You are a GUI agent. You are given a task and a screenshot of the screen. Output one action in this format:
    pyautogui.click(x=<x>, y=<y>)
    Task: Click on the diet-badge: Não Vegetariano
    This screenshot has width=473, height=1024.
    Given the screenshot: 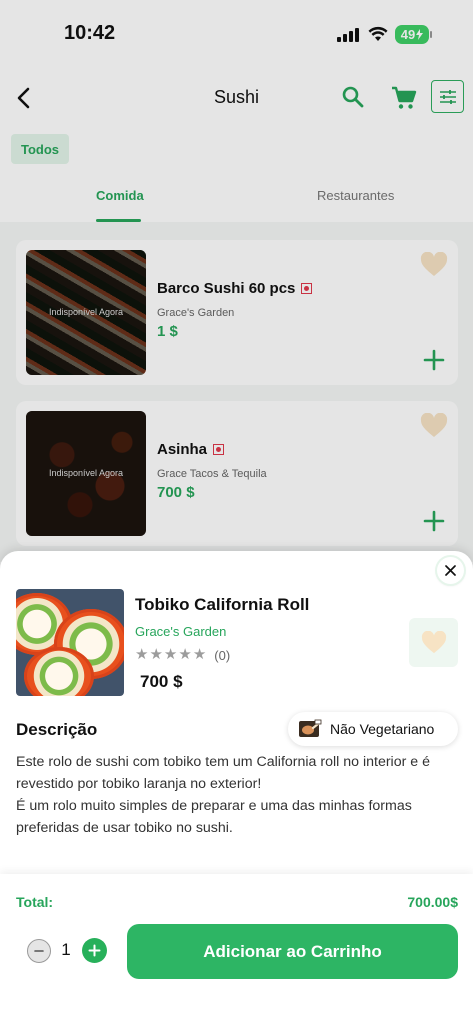 What is the action you would take?
    pyautogui.click(x=373, y=729)
    